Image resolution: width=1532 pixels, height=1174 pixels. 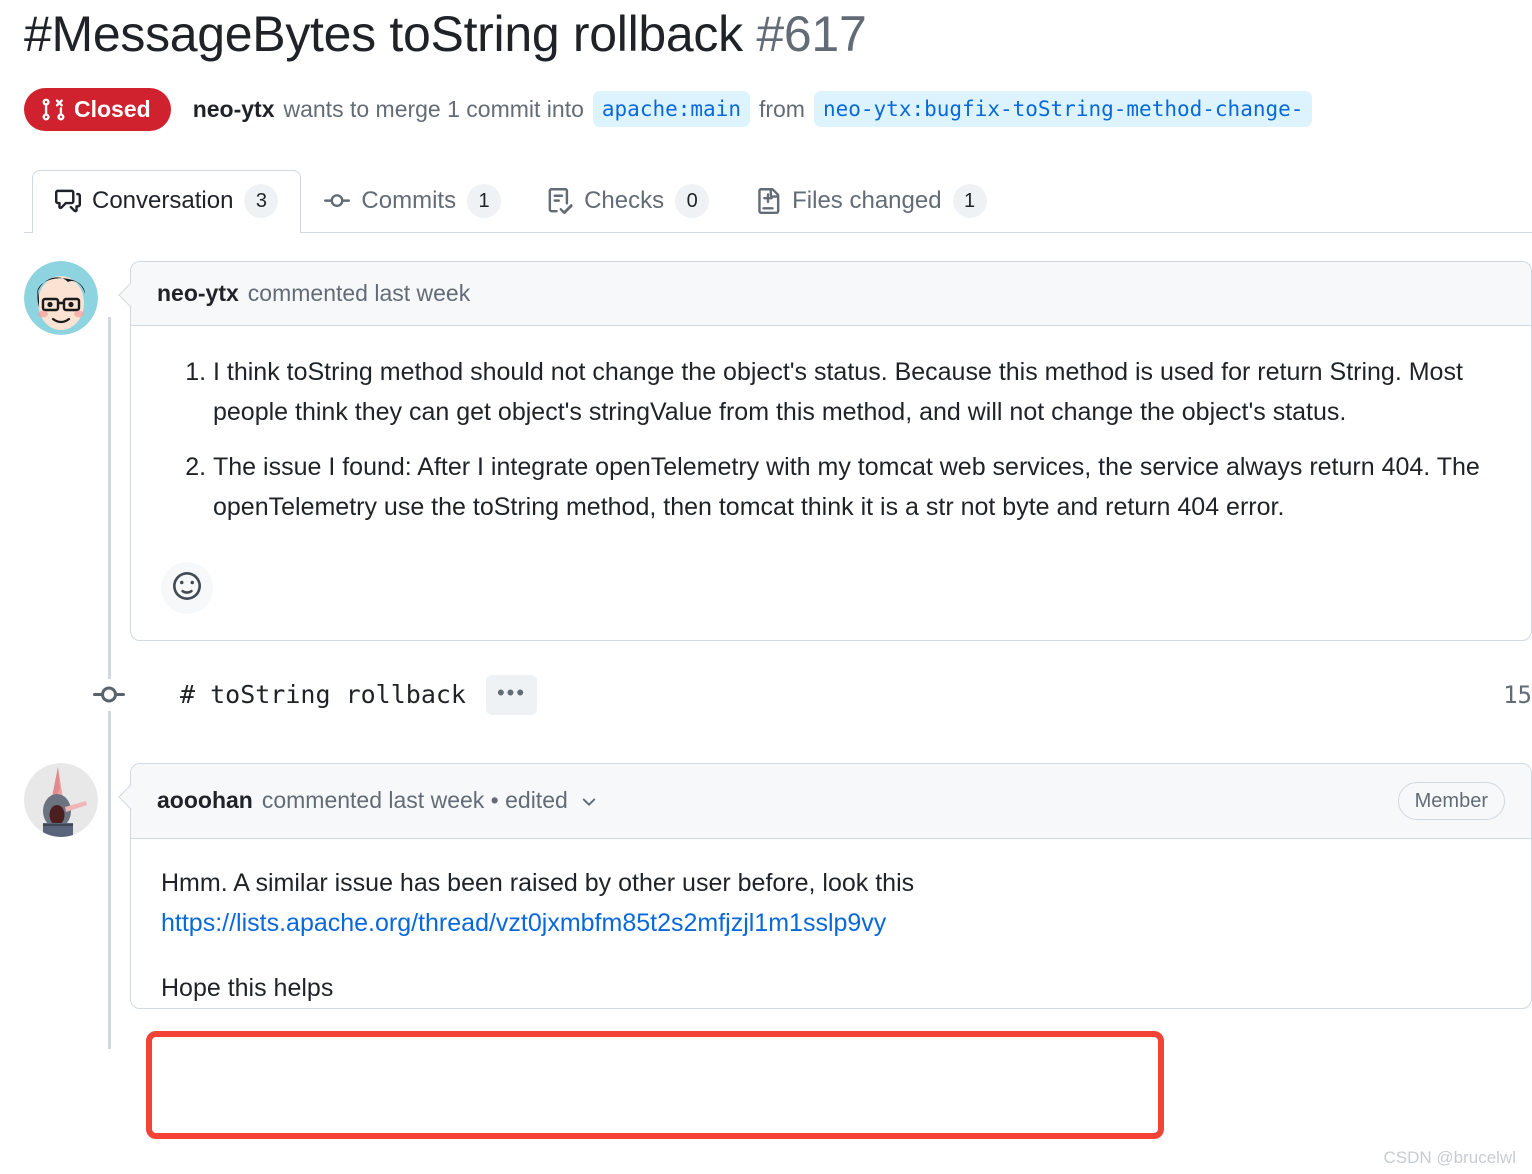 What do you see at coordinates (433, 108) in the screenshot?
I see `merge-text: wants to merge 1 commit into` at bounding box center [433, 108].